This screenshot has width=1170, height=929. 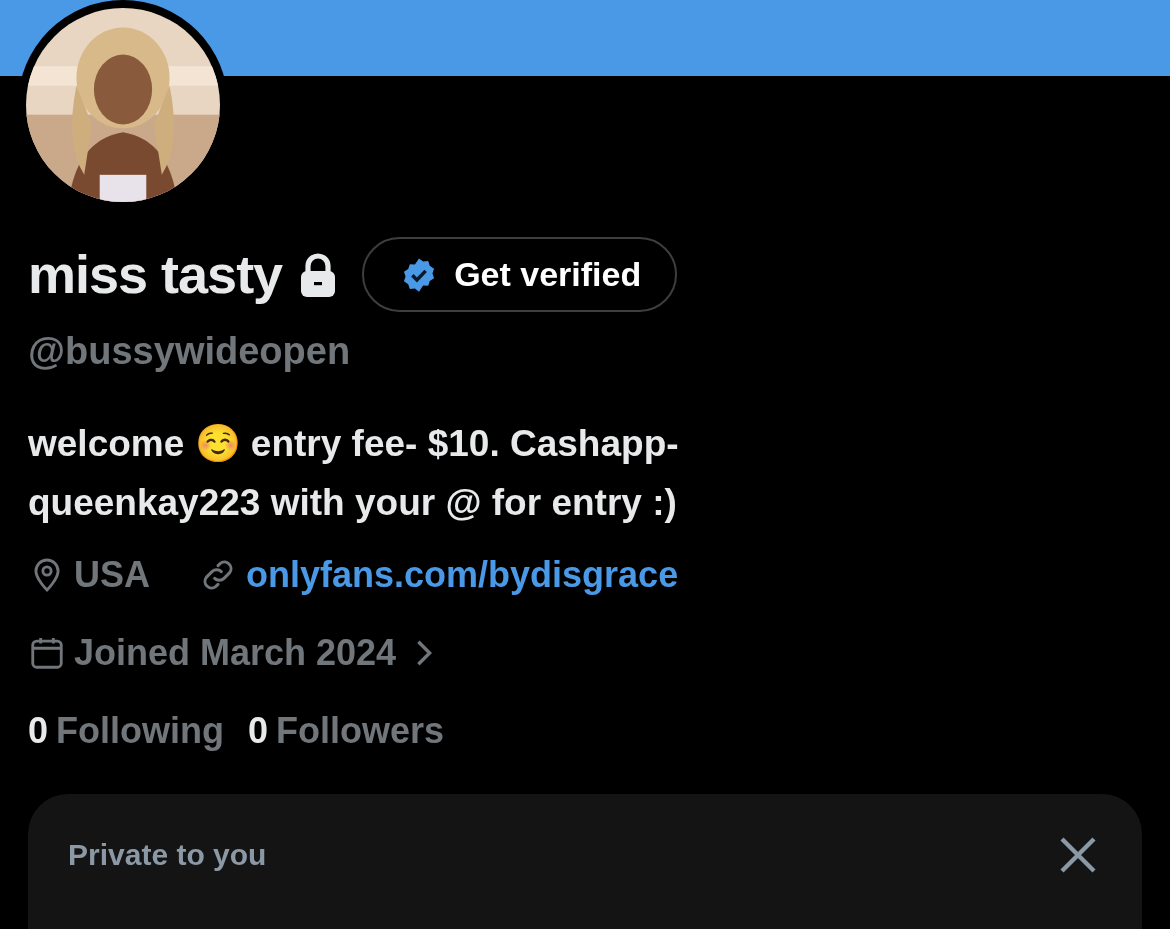 I want to click on stat-label: Followers, so click(x=360, y=731).